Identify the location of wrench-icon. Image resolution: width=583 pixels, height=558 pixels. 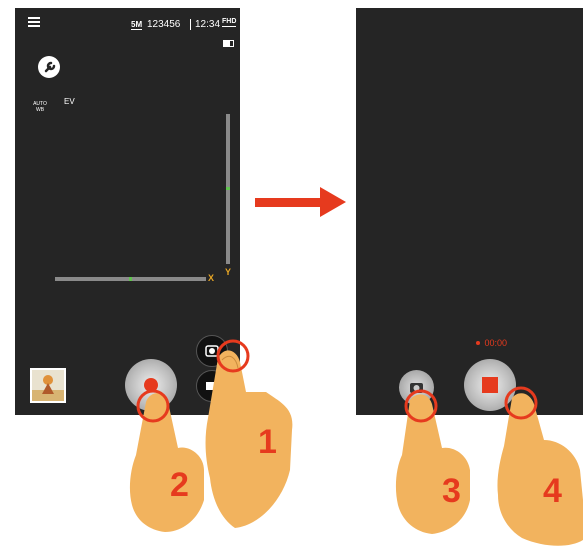
(50, 67).